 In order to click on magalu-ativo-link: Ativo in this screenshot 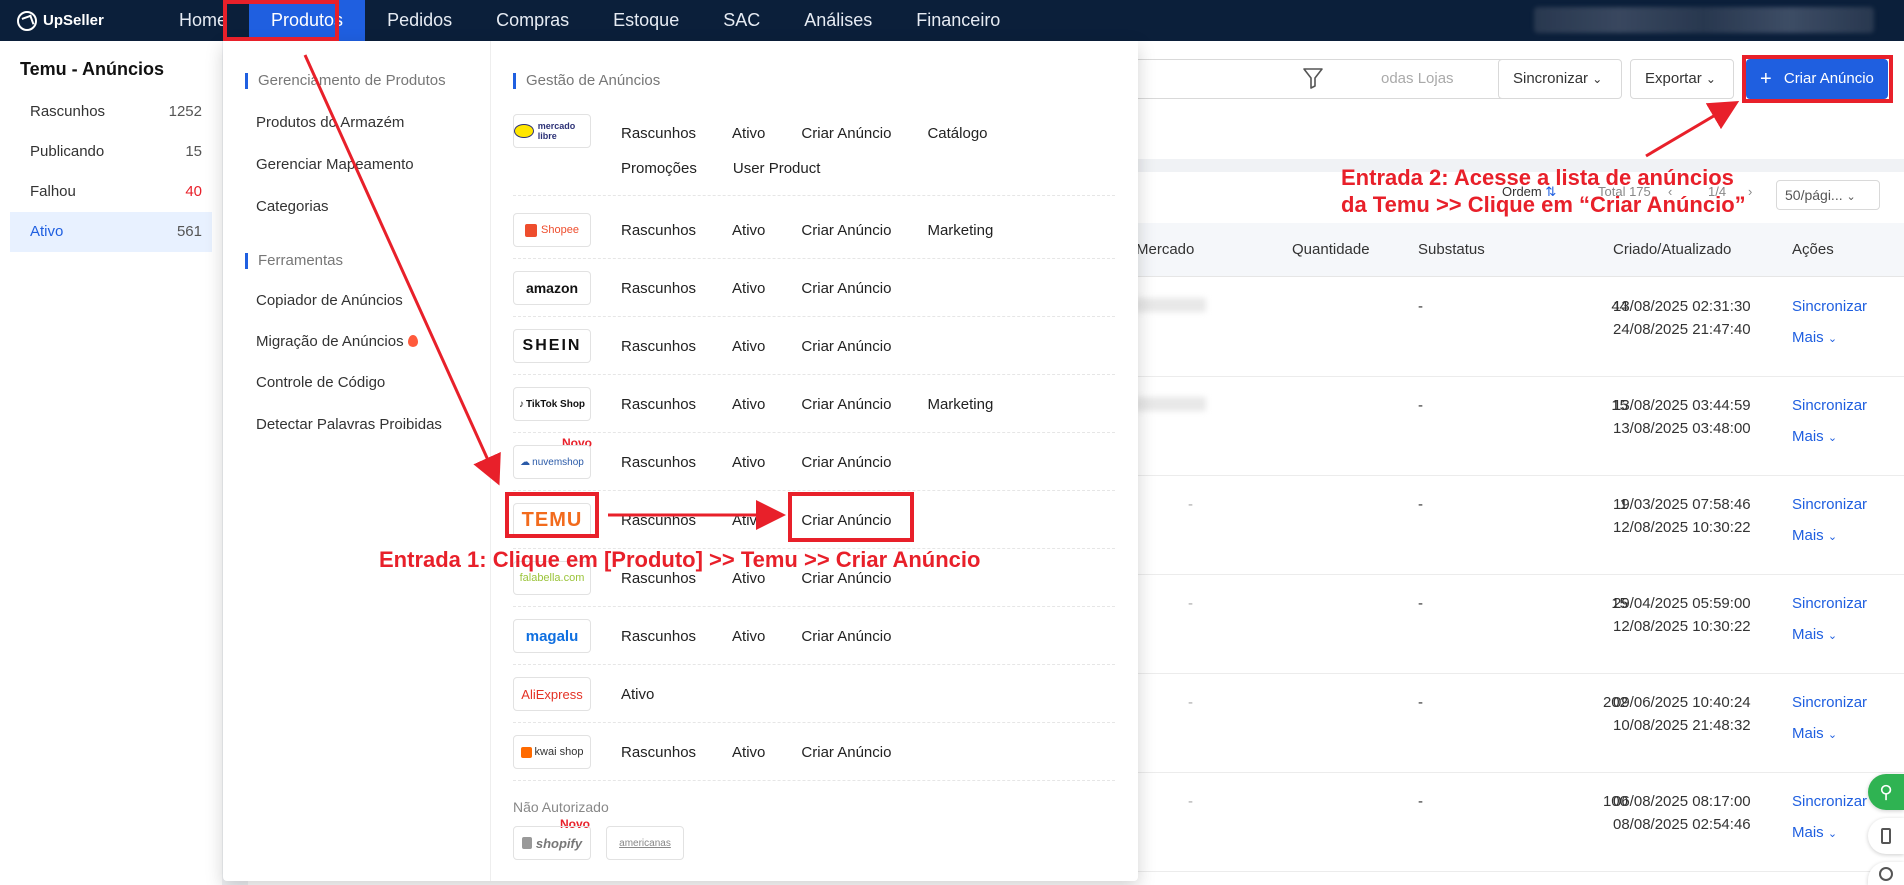, I will do `click(748, 636)`.